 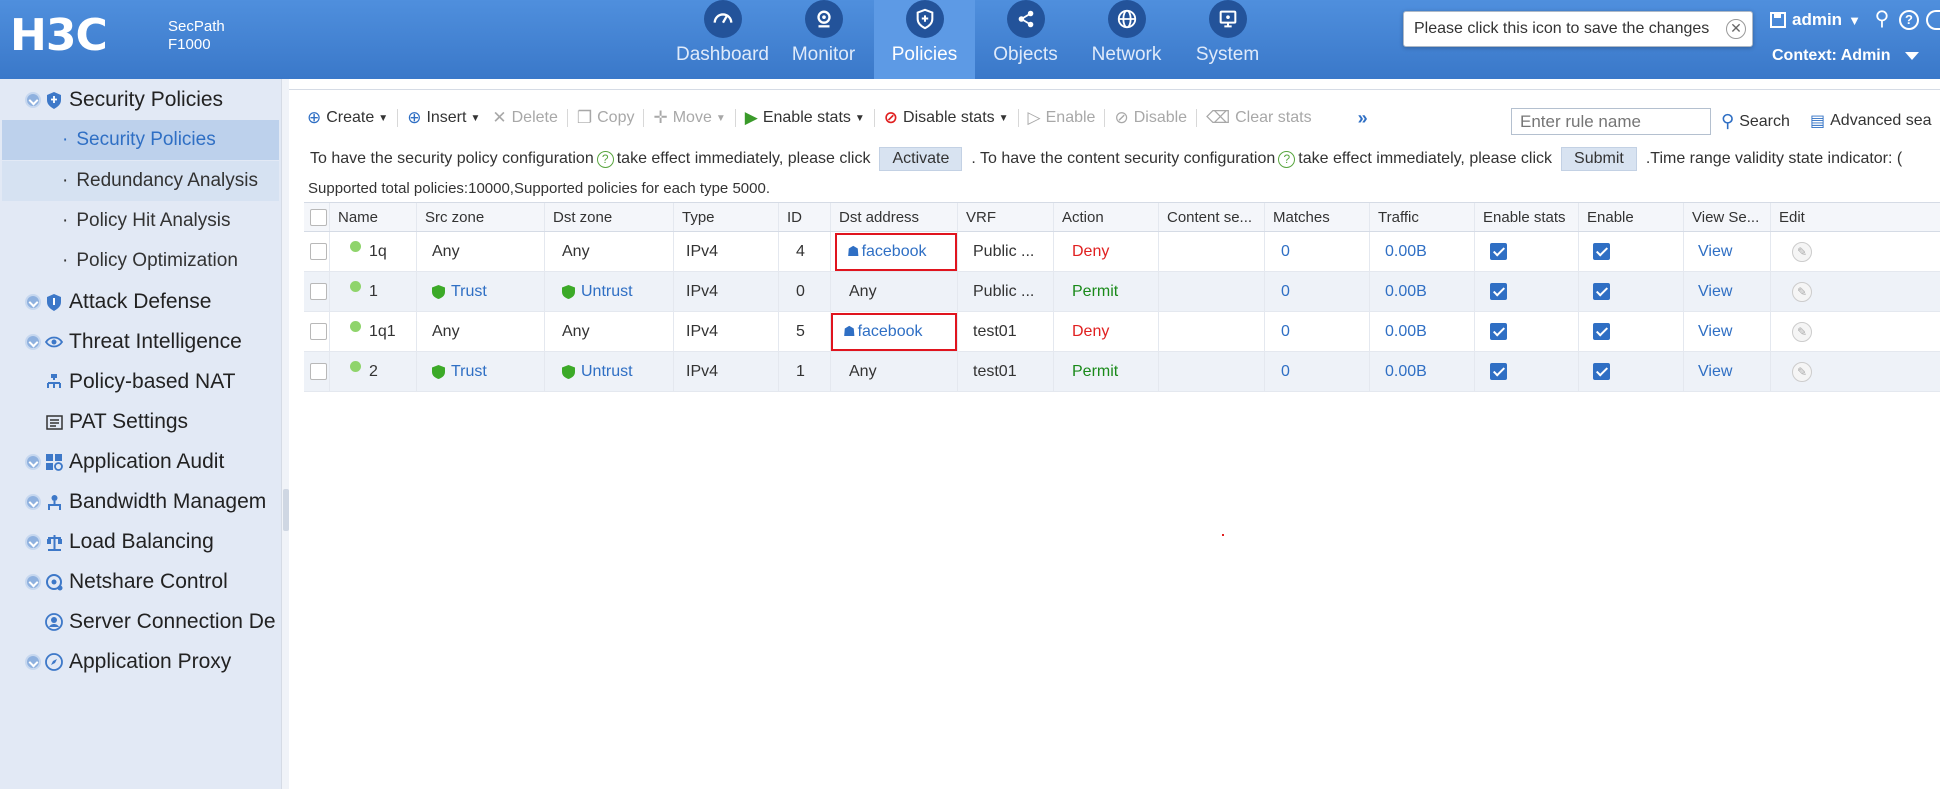 I want to click on chevron-down-icon, so click(x=1912, y=56).